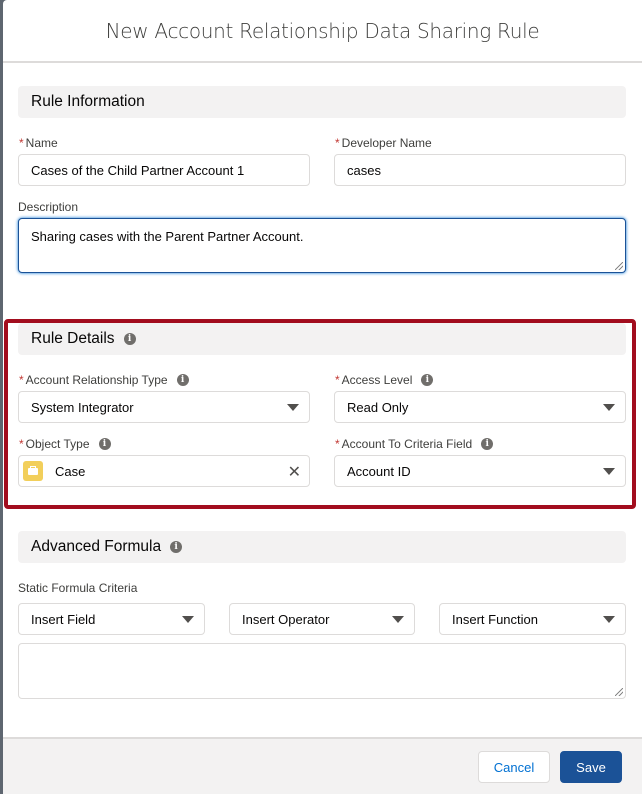 This screenshot has height=794, width=642. What do you see at coordinates (96, 546) in the screenshot?
I see `section-title: Advanced Formula` at bounding box center [96, 546].